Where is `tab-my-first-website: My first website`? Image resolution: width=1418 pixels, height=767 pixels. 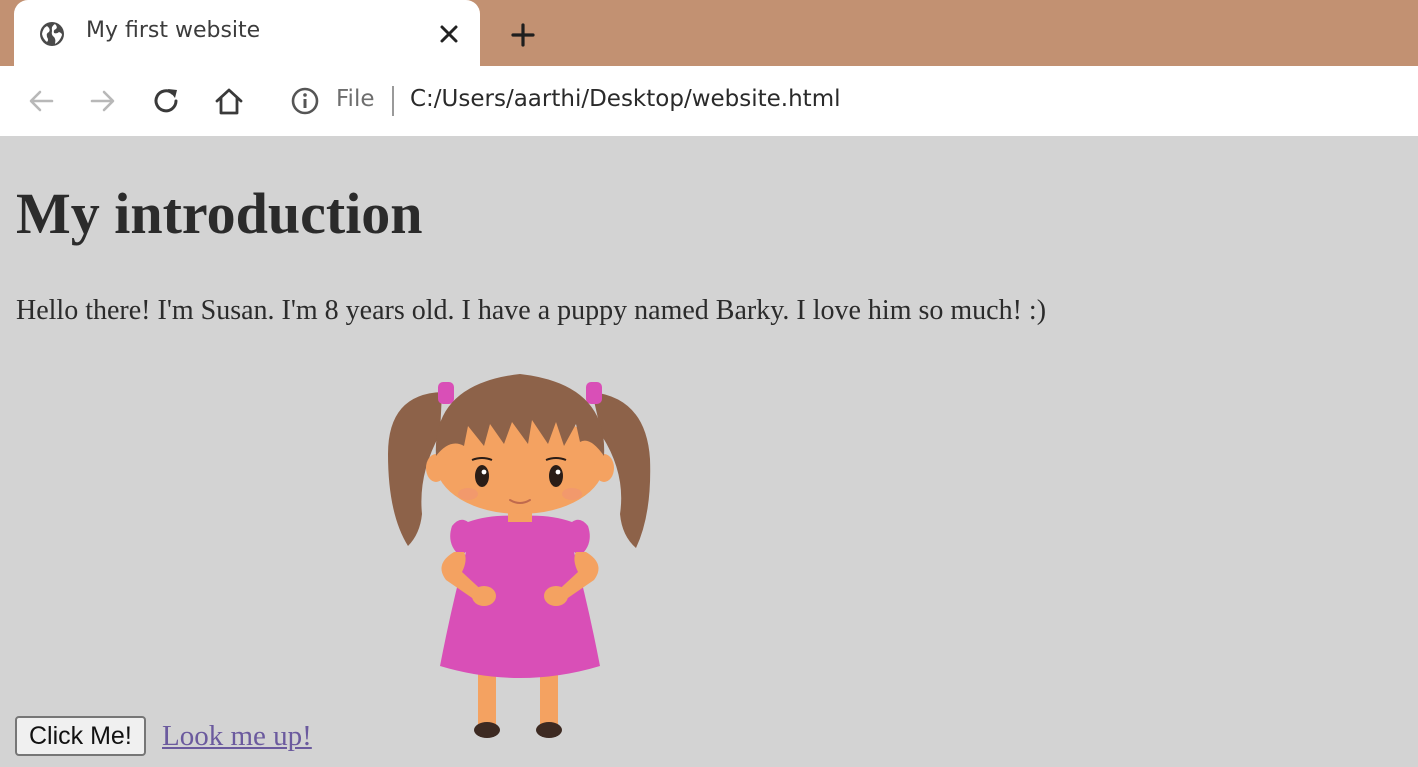 tab-my-first-website: My first website is located at coordinates (247, 33).